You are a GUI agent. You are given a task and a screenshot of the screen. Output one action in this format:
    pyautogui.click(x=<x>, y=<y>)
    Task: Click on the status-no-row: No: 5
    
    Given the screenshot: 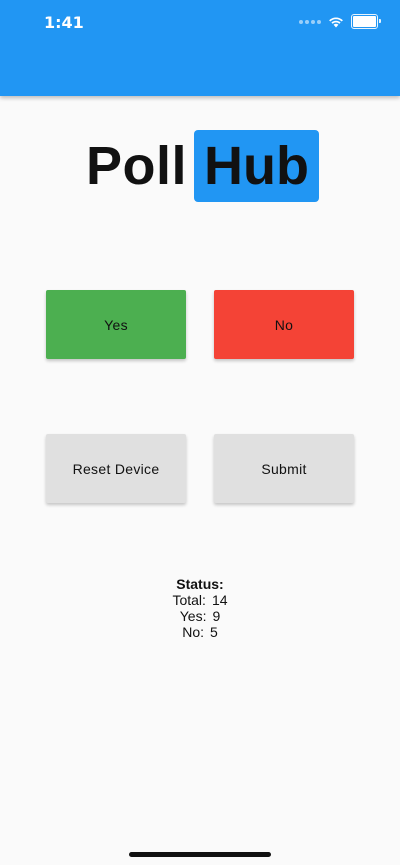 What is the action you would take?
    pyautogui.click(x=200, y=632)
    